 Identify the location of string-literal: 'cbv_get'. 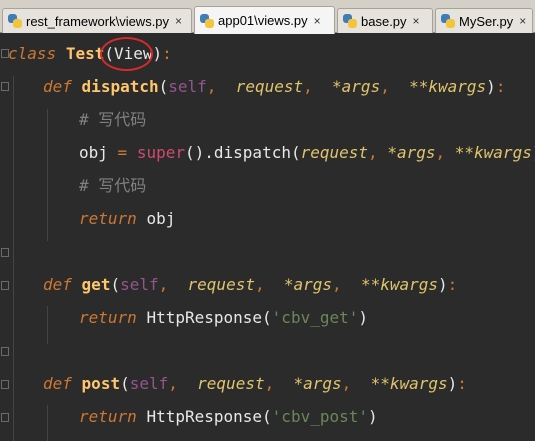
(315, 317).